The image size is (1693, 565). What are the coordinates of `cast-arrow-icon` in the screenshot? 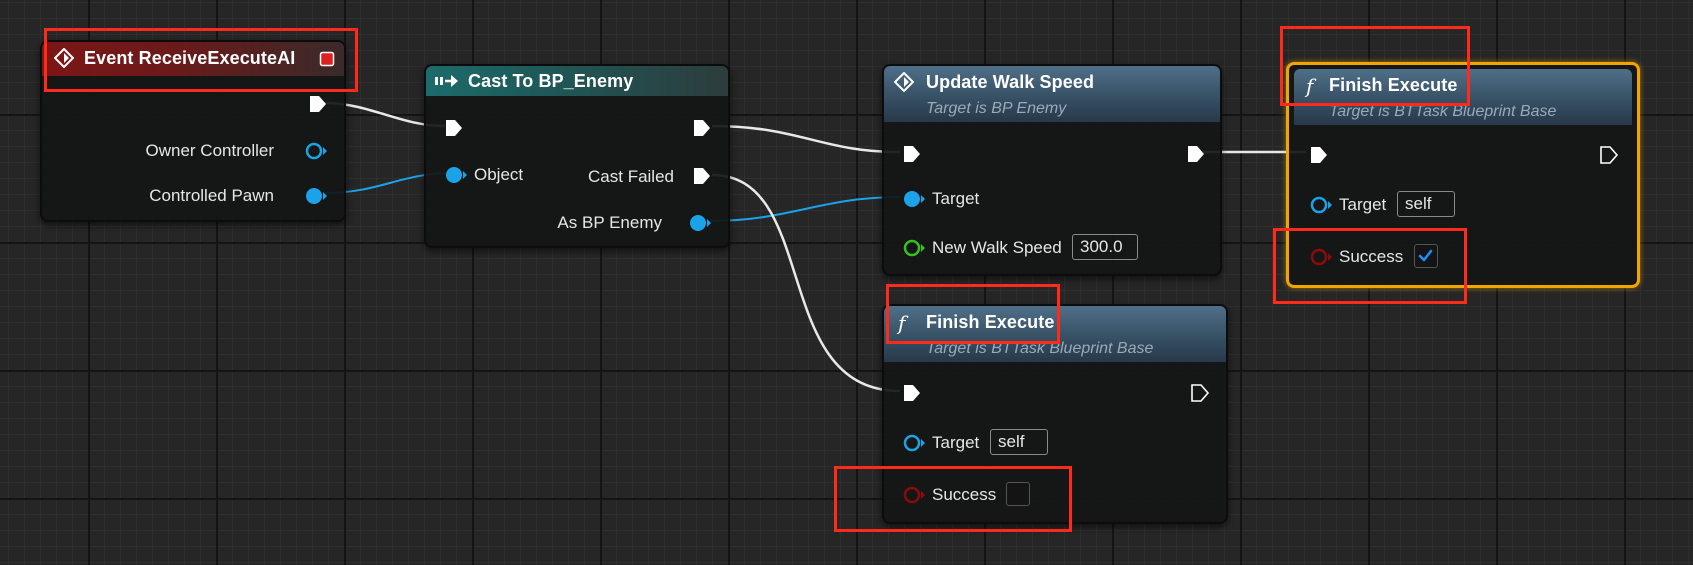 It's located at (446, 81).